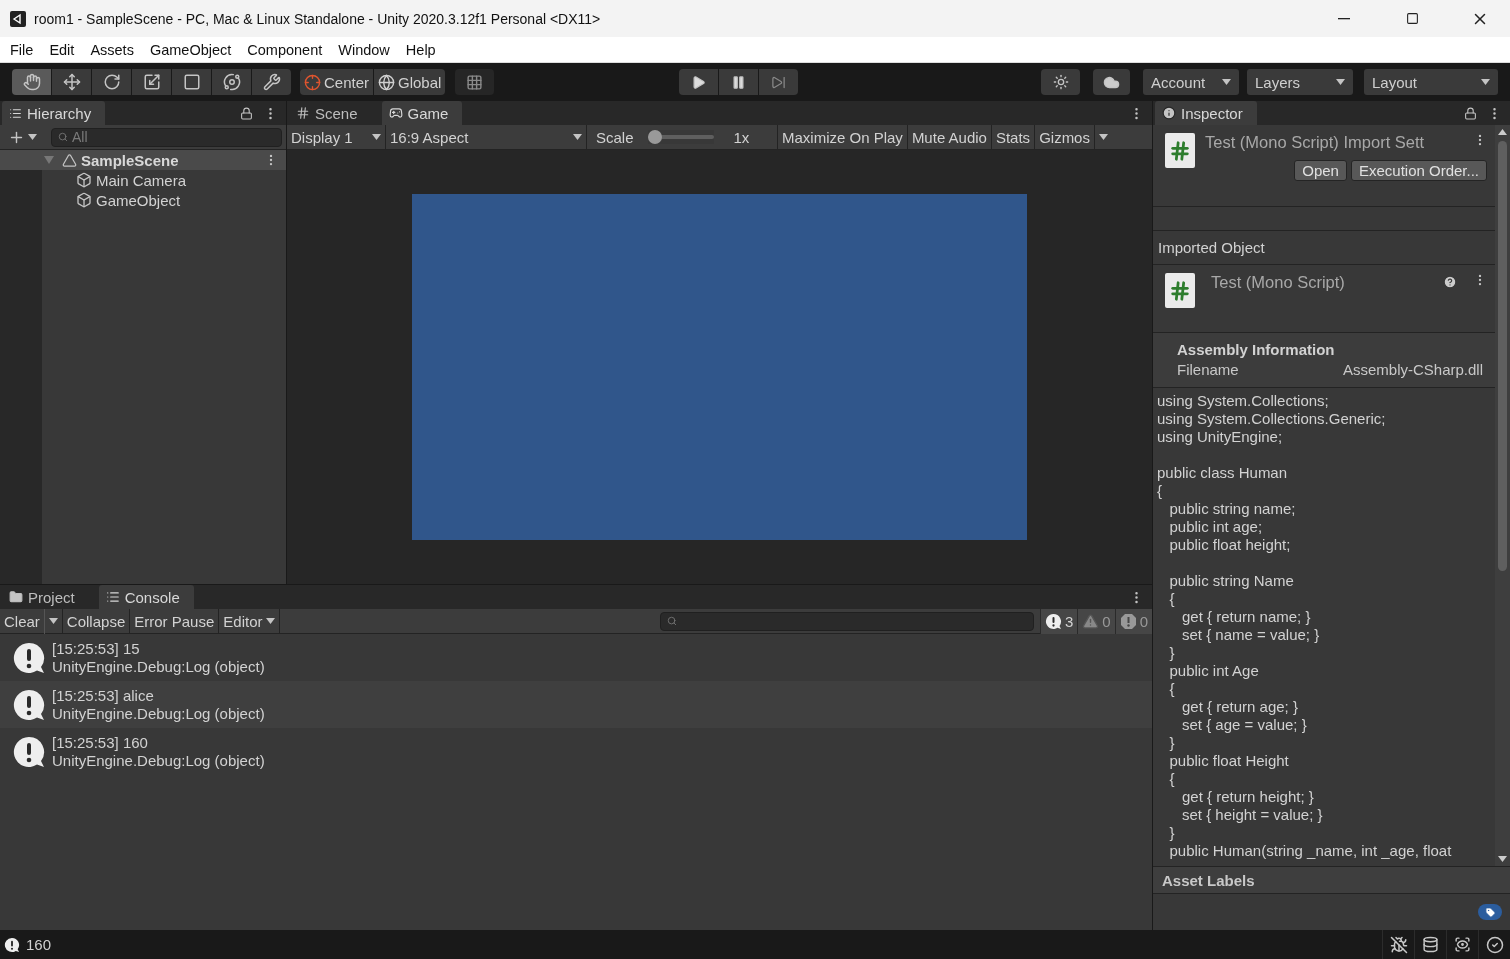  I want to click on play-button, so click(698, 82).